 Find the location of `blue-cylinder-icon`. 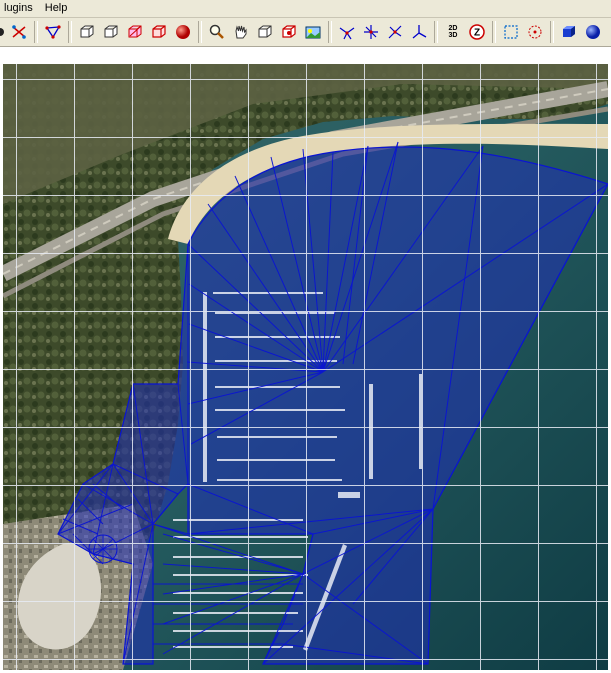

blue-cylinder-icon is located at coordinates (608, 32).